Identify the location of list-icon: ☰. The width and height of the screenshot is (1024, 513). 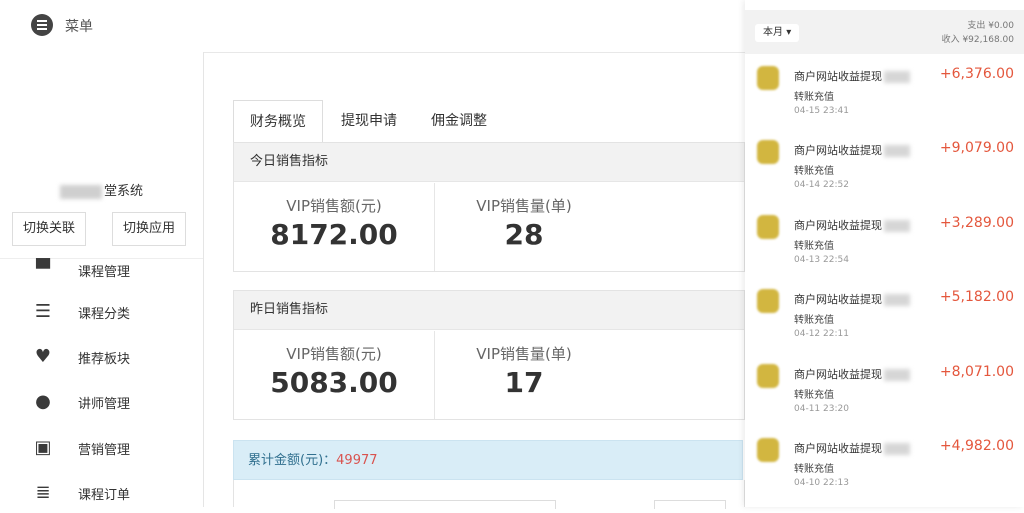
(43, 311).